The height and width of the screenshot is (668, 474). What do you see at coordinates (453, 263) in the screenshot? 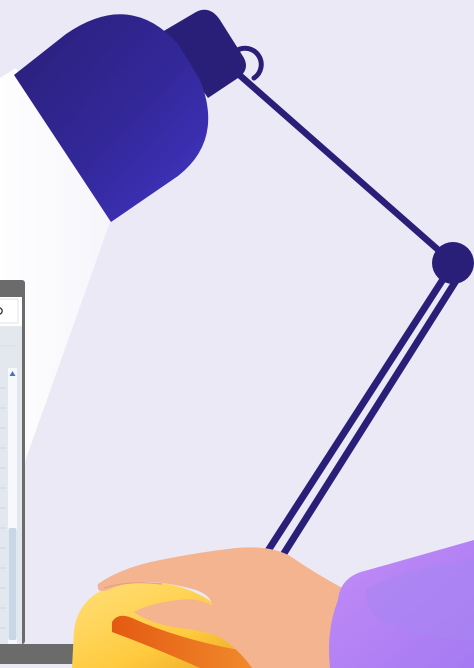
I see `lamp-elbow-joint` at bounding box center [453, 263].